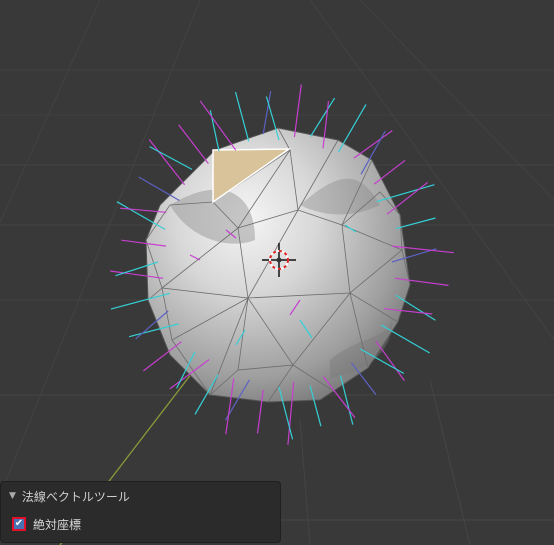  I want to click on checkmark-icon: ✔, so click(19, 523).